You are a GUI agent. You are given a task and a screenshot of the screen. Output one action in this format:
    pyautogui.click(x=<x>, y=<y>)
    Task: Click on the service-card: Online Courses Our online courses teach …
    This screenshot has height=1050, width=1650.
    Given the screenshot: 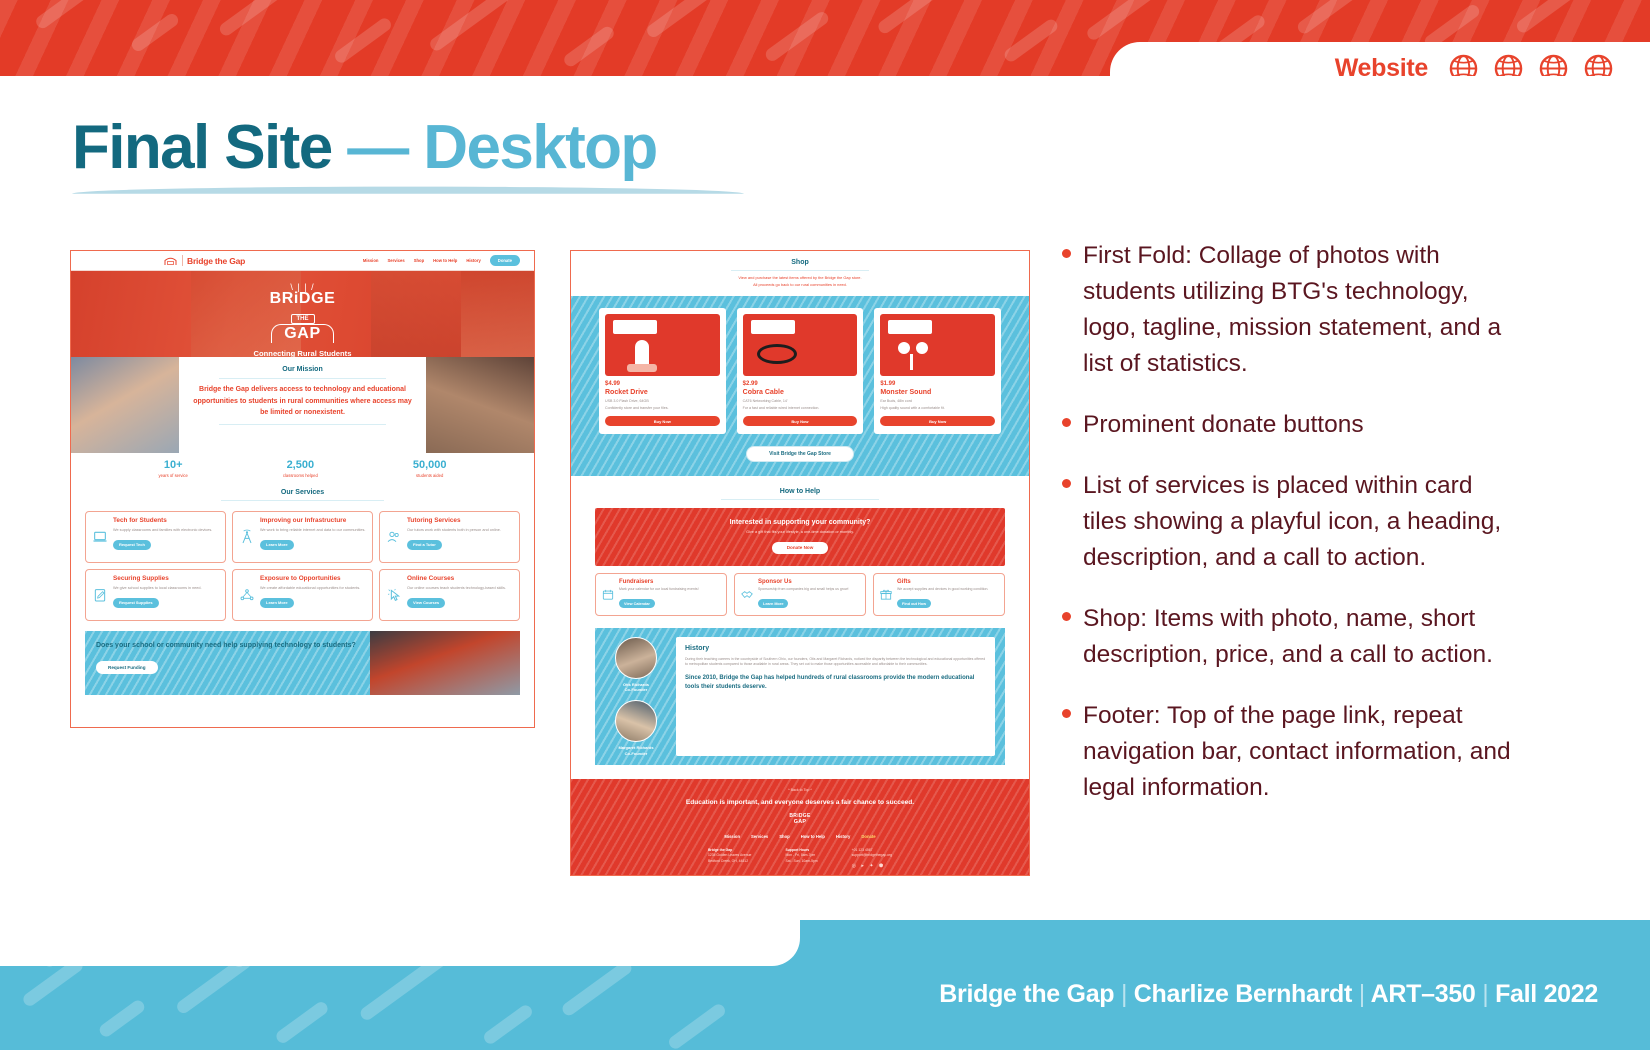 What is the action you would take?
    pyautogui.click(x=449, y=595)
    